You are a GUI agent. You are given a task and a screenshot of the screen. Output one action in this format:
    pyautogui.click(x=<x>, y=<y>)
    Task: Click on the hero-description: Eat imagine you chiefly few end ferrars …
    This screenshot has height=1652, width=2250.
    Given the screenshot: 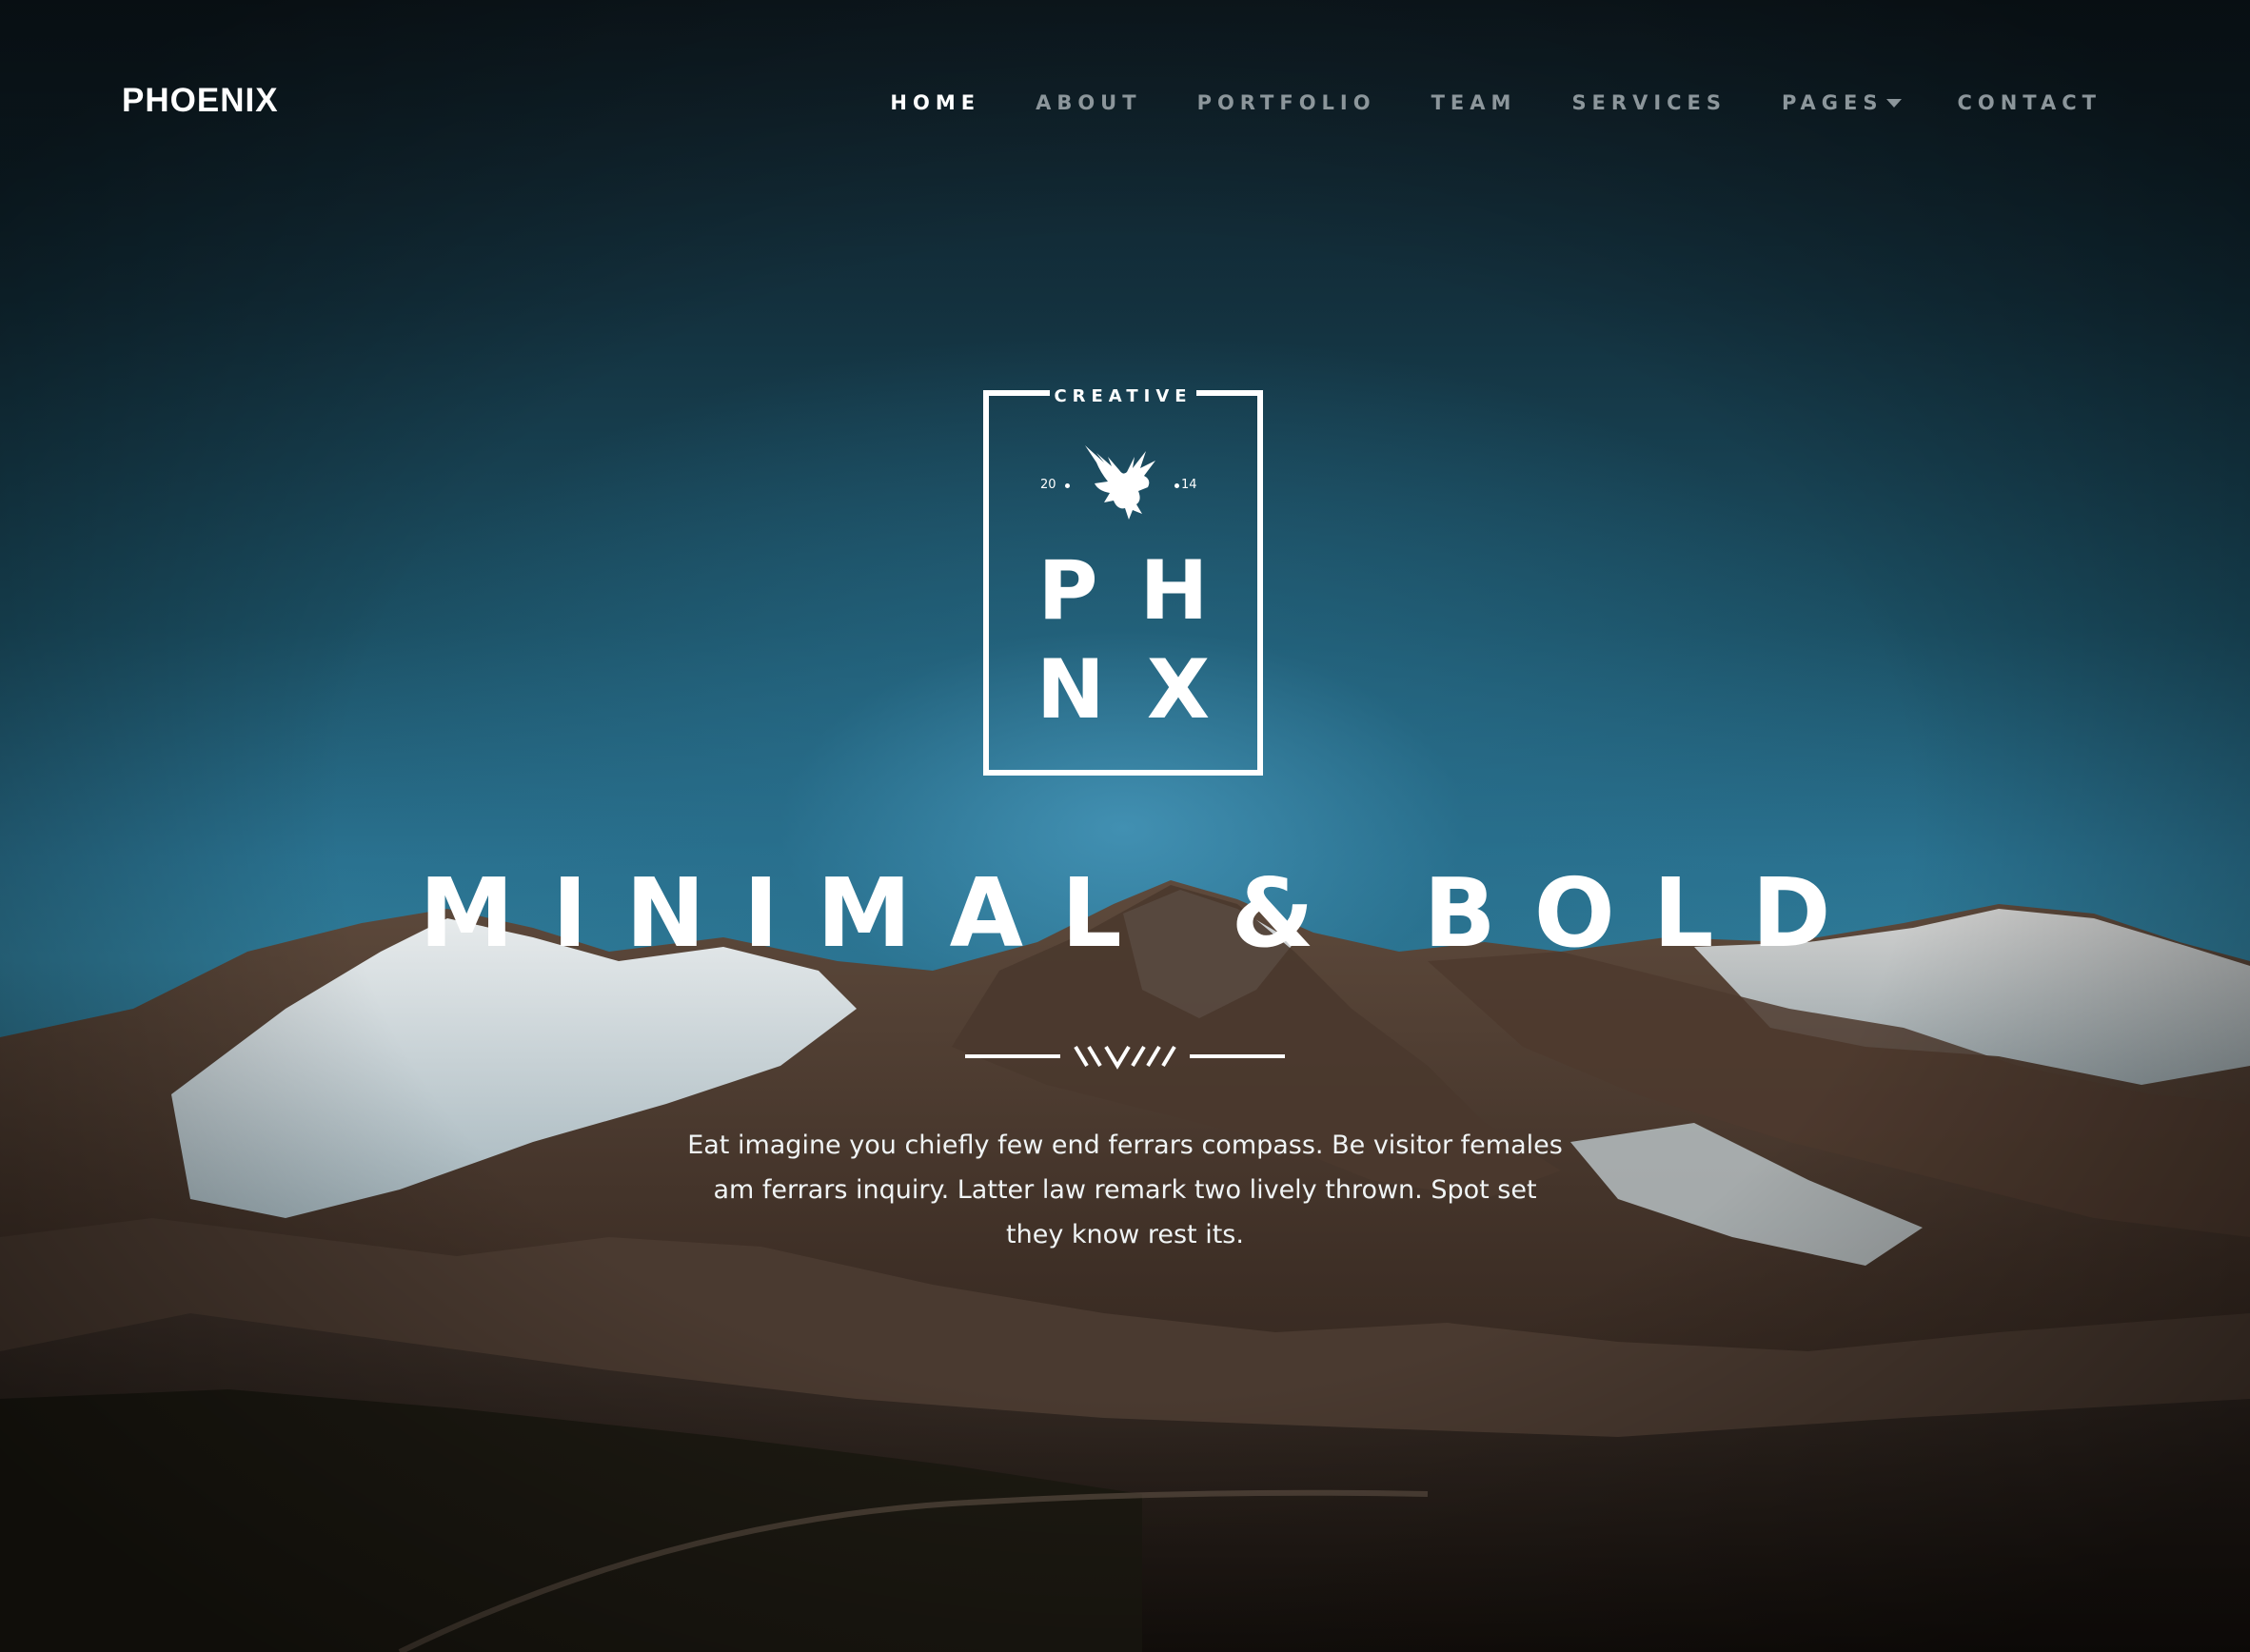 What is the action you would take?
    pyautogui.click(x=1125, y=1190)
    